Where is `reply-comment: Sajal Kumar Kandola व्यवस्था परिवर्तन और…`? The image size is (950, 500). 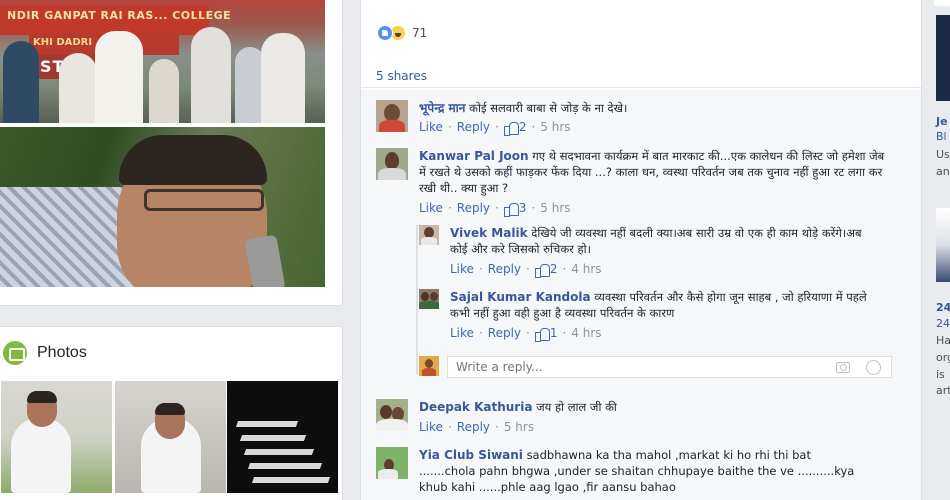
reply-comment: Sajal Kumar Kandola व्यवस्था परिवर्तन और… is located at coordinates (659, 317).